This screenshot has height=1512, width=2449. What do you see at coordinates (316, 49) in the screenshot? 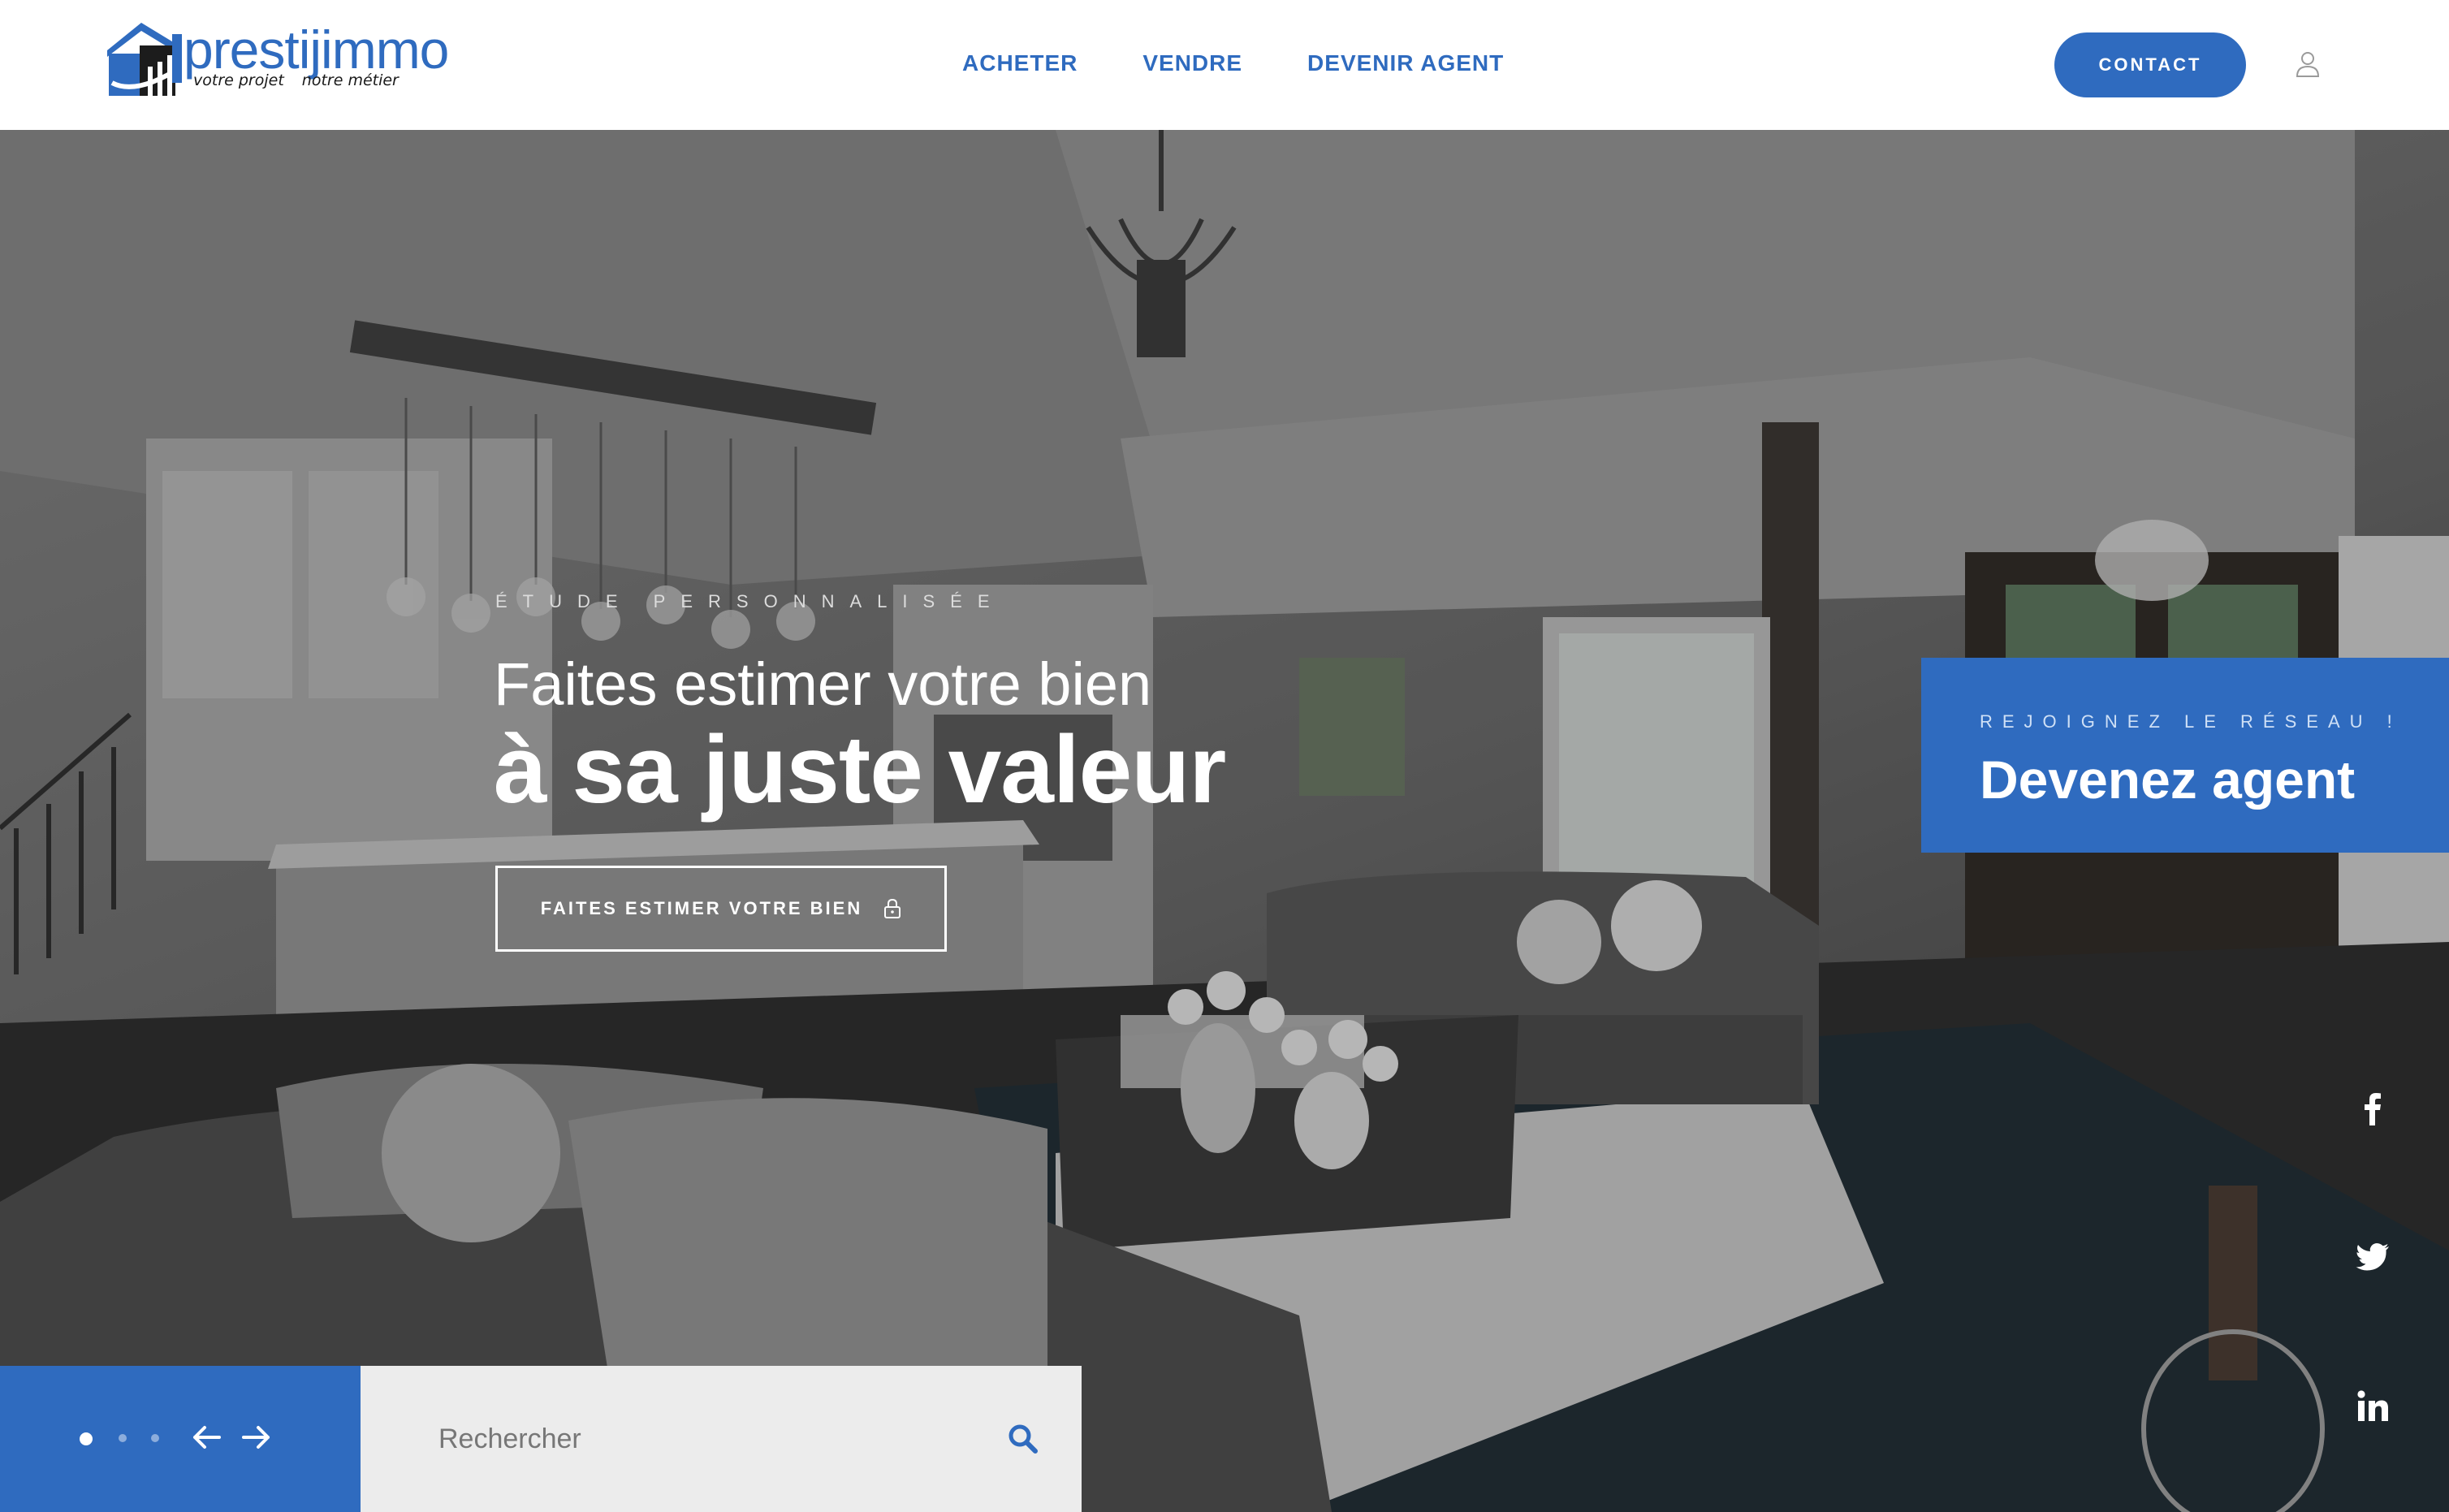
I see `brand-name: prestijimmo` at bounding box center [316, 49].